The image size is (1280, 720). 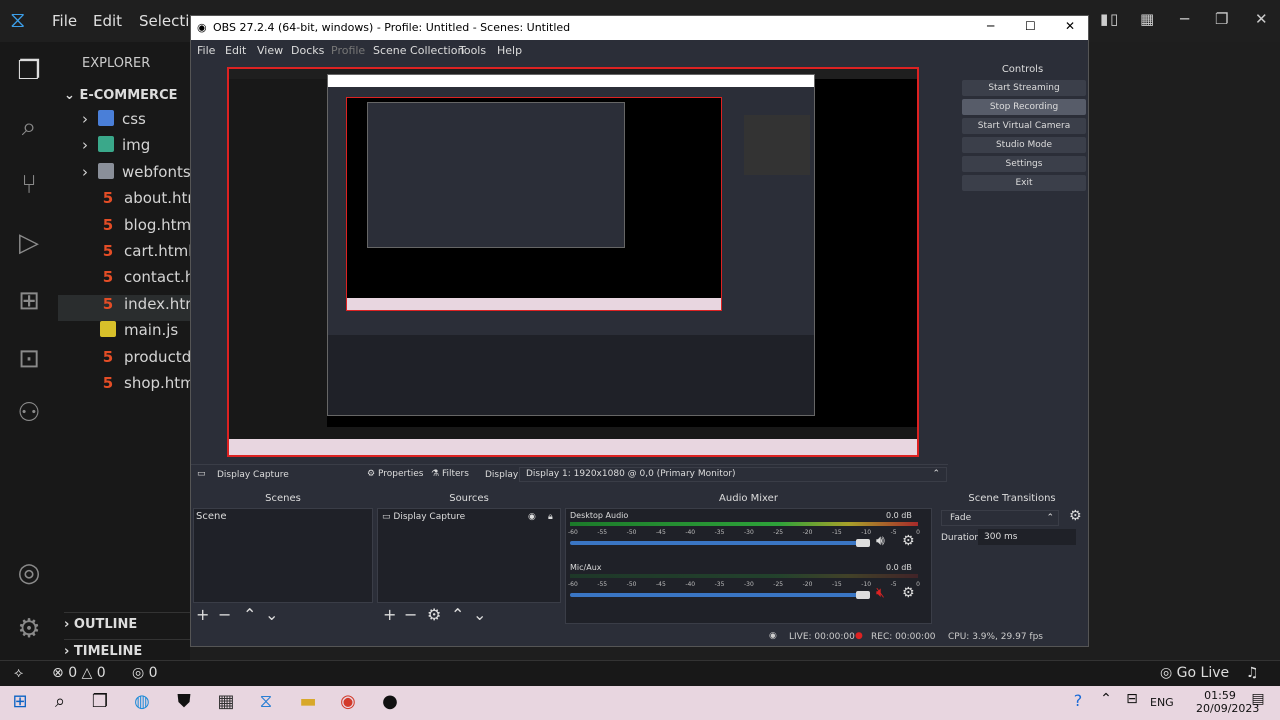 I want to click on vscode-taskbar-icon: ⧖, so click(x=266, y=701).